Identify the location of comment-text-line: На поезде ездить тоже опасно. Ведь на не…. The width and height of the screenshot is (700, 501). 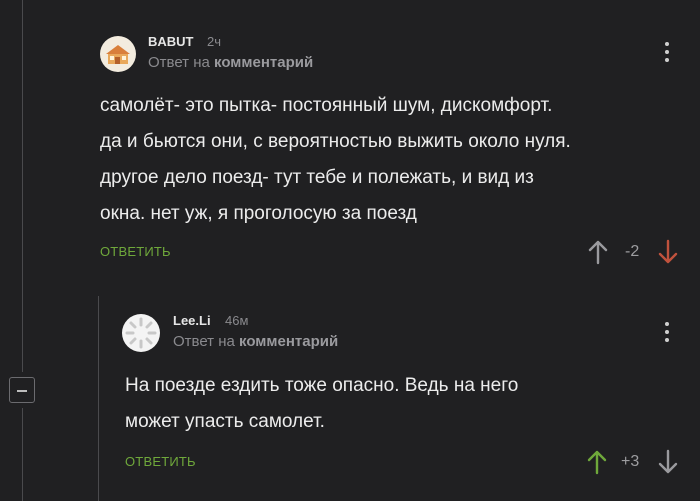
(322, 385).